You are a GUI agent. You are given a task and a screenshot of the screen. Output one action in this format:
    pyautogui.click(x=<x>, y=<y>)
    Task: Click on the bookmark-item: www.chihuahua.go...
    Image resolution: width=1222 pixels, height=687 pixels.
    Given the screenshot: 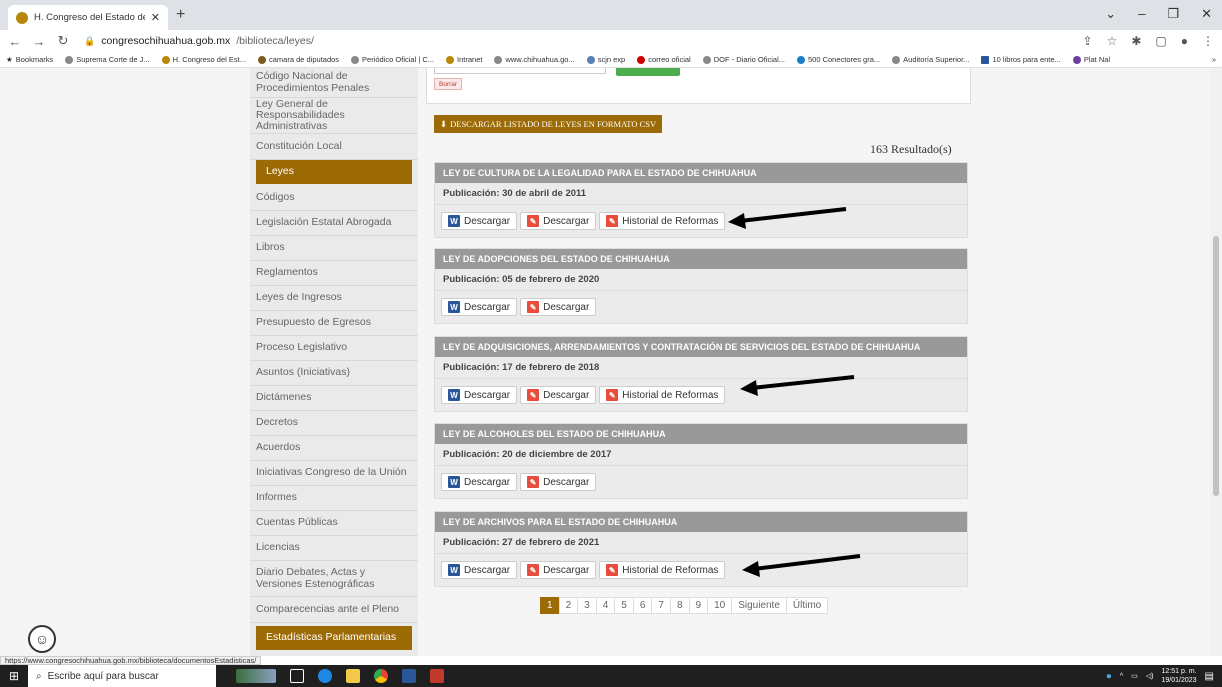 What is the action you would take?
    pyautogui.click(x=534, y=59)
    